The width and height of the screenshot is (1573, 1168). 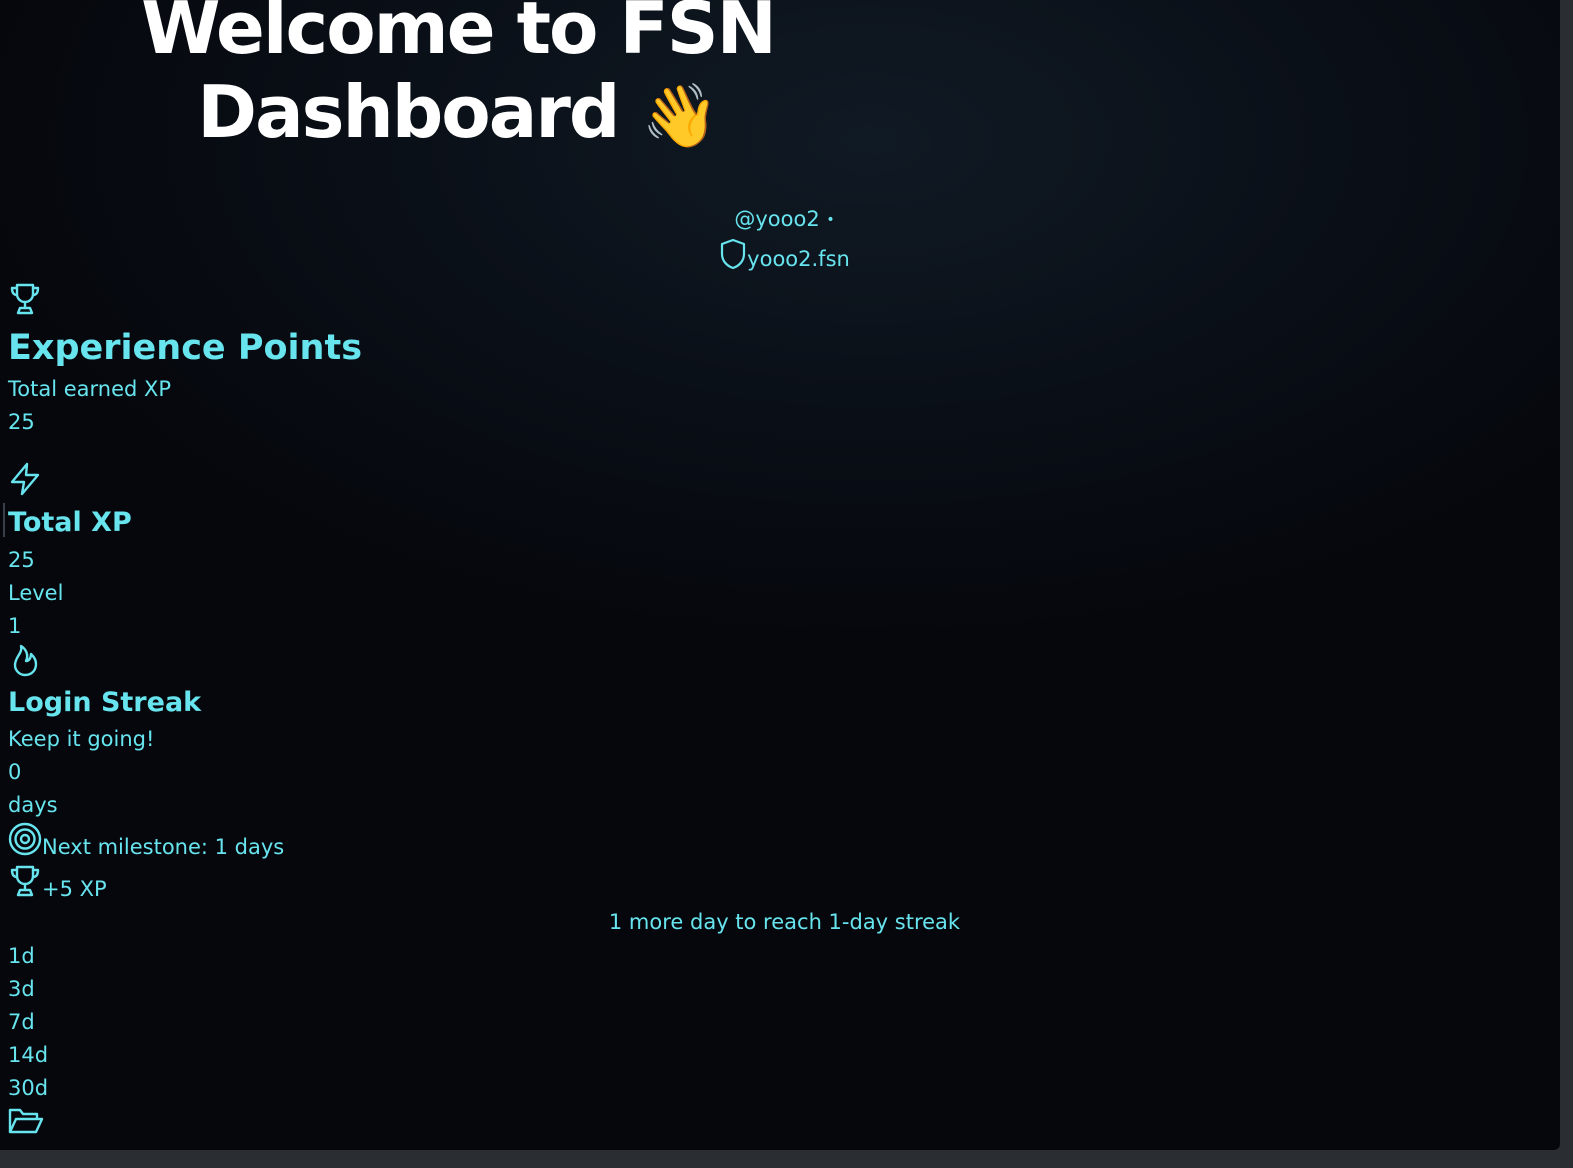 What do you see at coordinates (81, 739) in the screenshot?
I see `login-streak-subtitle: Keep it going!` at bounding box center [81, 739].